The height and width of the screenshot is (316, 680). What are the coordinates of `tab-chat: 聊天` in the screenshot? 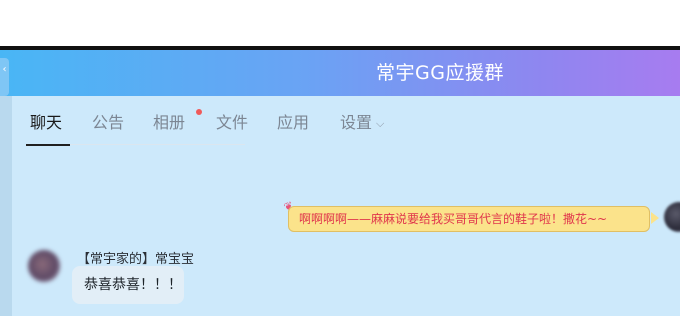 It's located at (46, 123).